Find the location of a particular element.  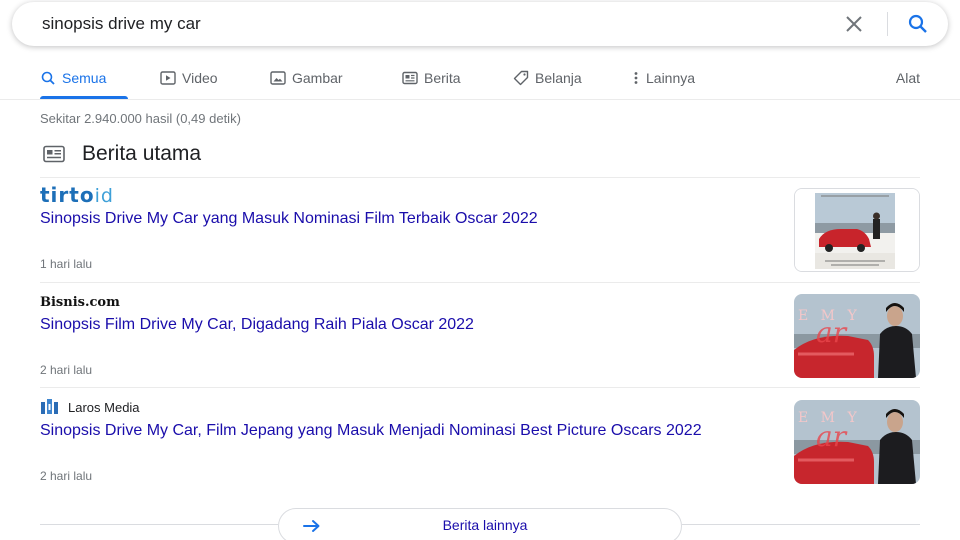

section-title: Berita utama is located at coordinates (142, 153).